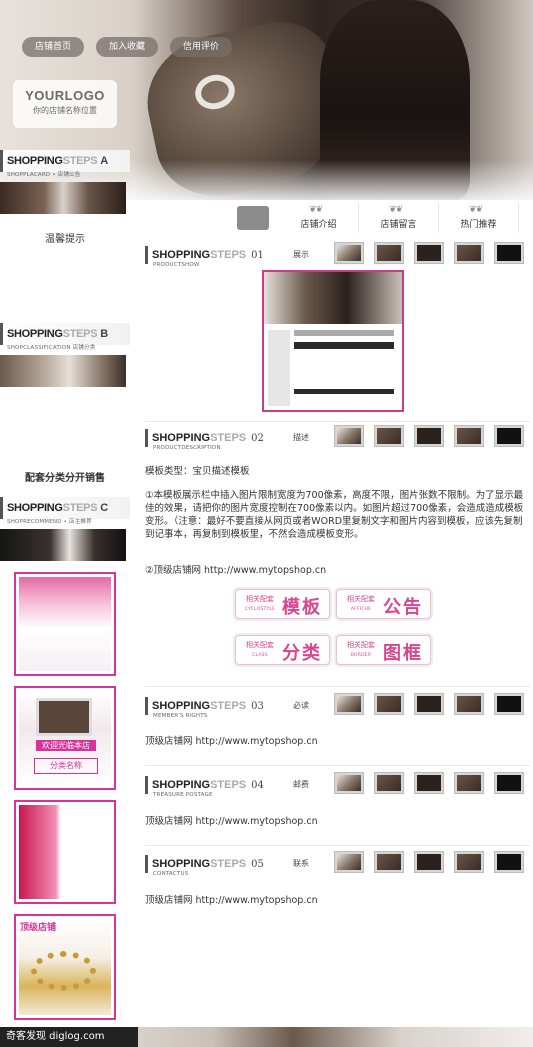 The image size is (533, 1047). Describe the element at coordinates (282, 650) in the screenshot. I see `related-category-button: 相关配套 CLASS 分类` at that location.